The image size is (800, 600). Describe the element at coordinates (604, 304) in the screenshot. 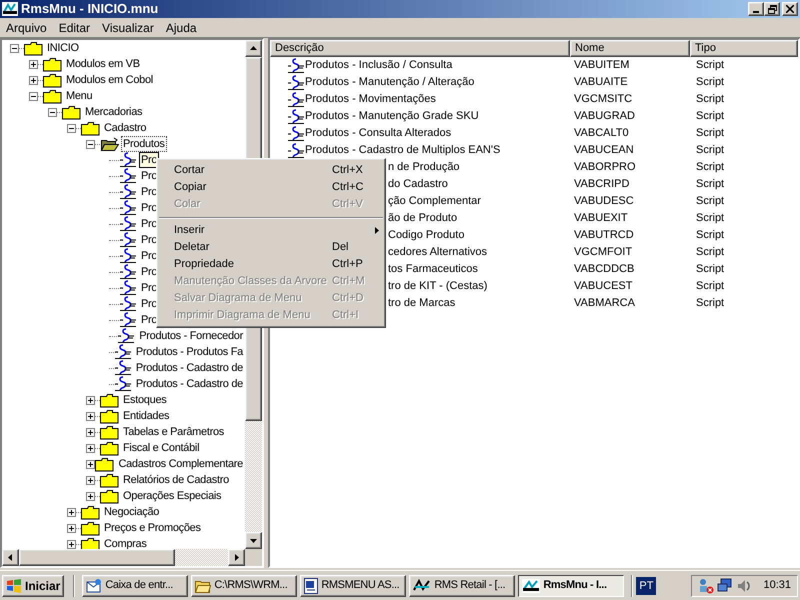

I see `table-cell-text: VABMARCA` at that location.